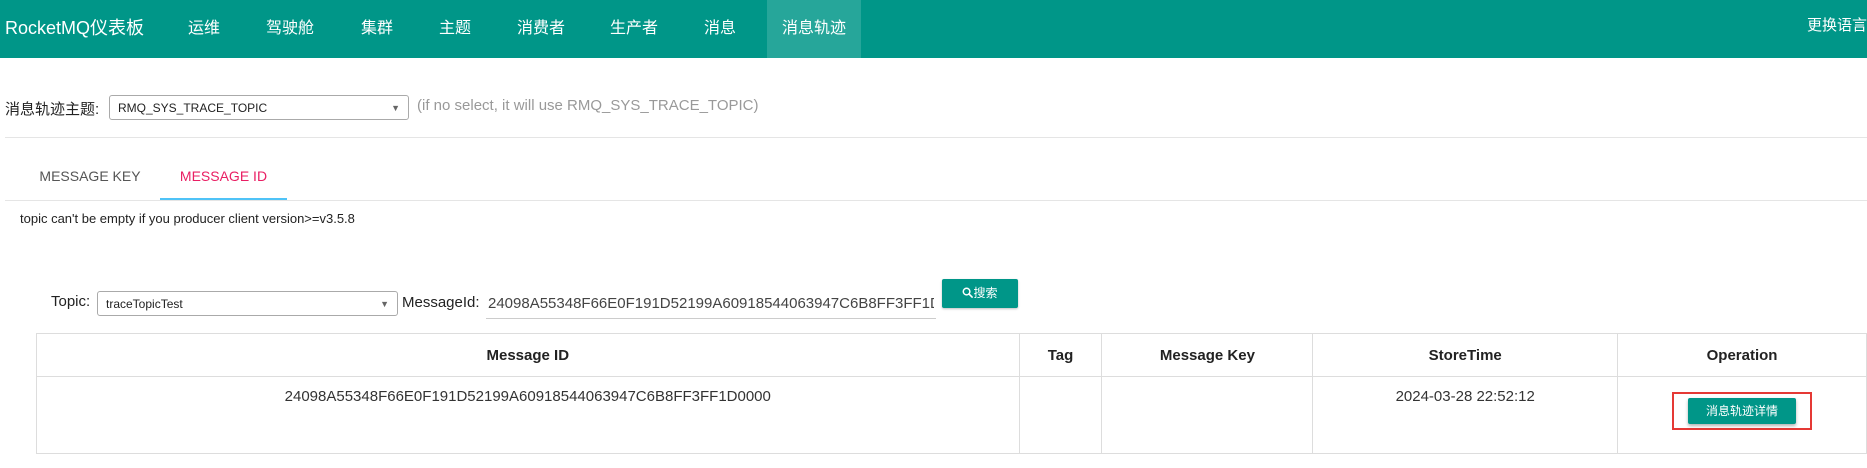 The image size is (1867, 468). What do you see at coordinates (455, 29) in the screenshot?
I see `nav-item-topic: 主题` at bounding box center [455, 29].